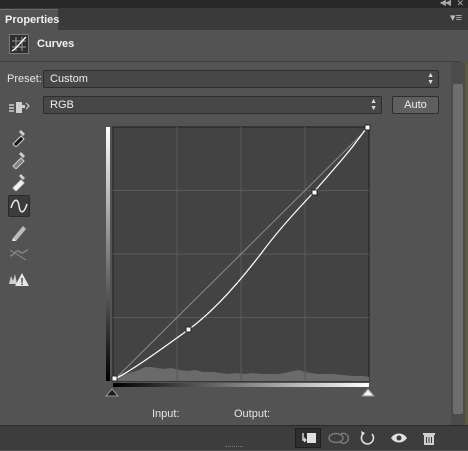 The width and height of the screenshot is (468, 451). I want to click on output-label: Output:, so click(252, 414).